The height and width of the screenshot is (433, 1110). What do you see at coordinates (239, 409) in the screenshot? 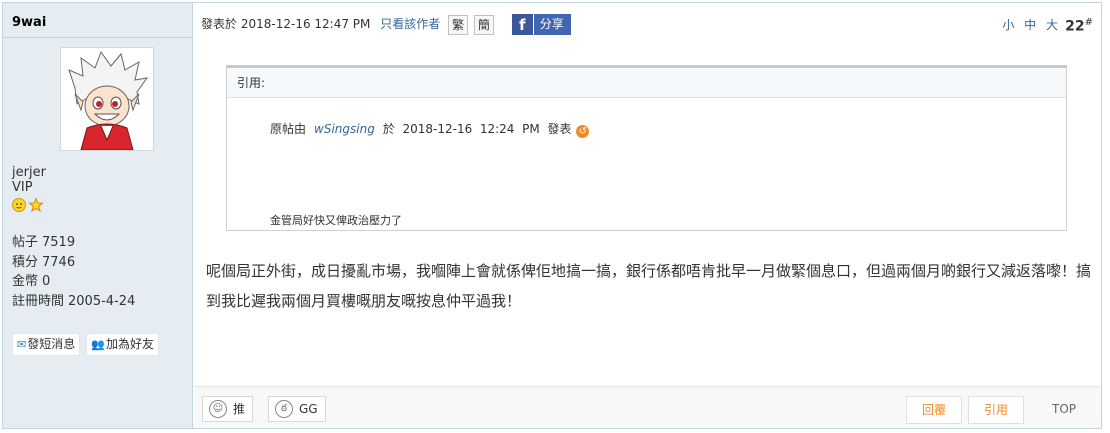
I see `push-label: 推` at bounding box center [239, 409].